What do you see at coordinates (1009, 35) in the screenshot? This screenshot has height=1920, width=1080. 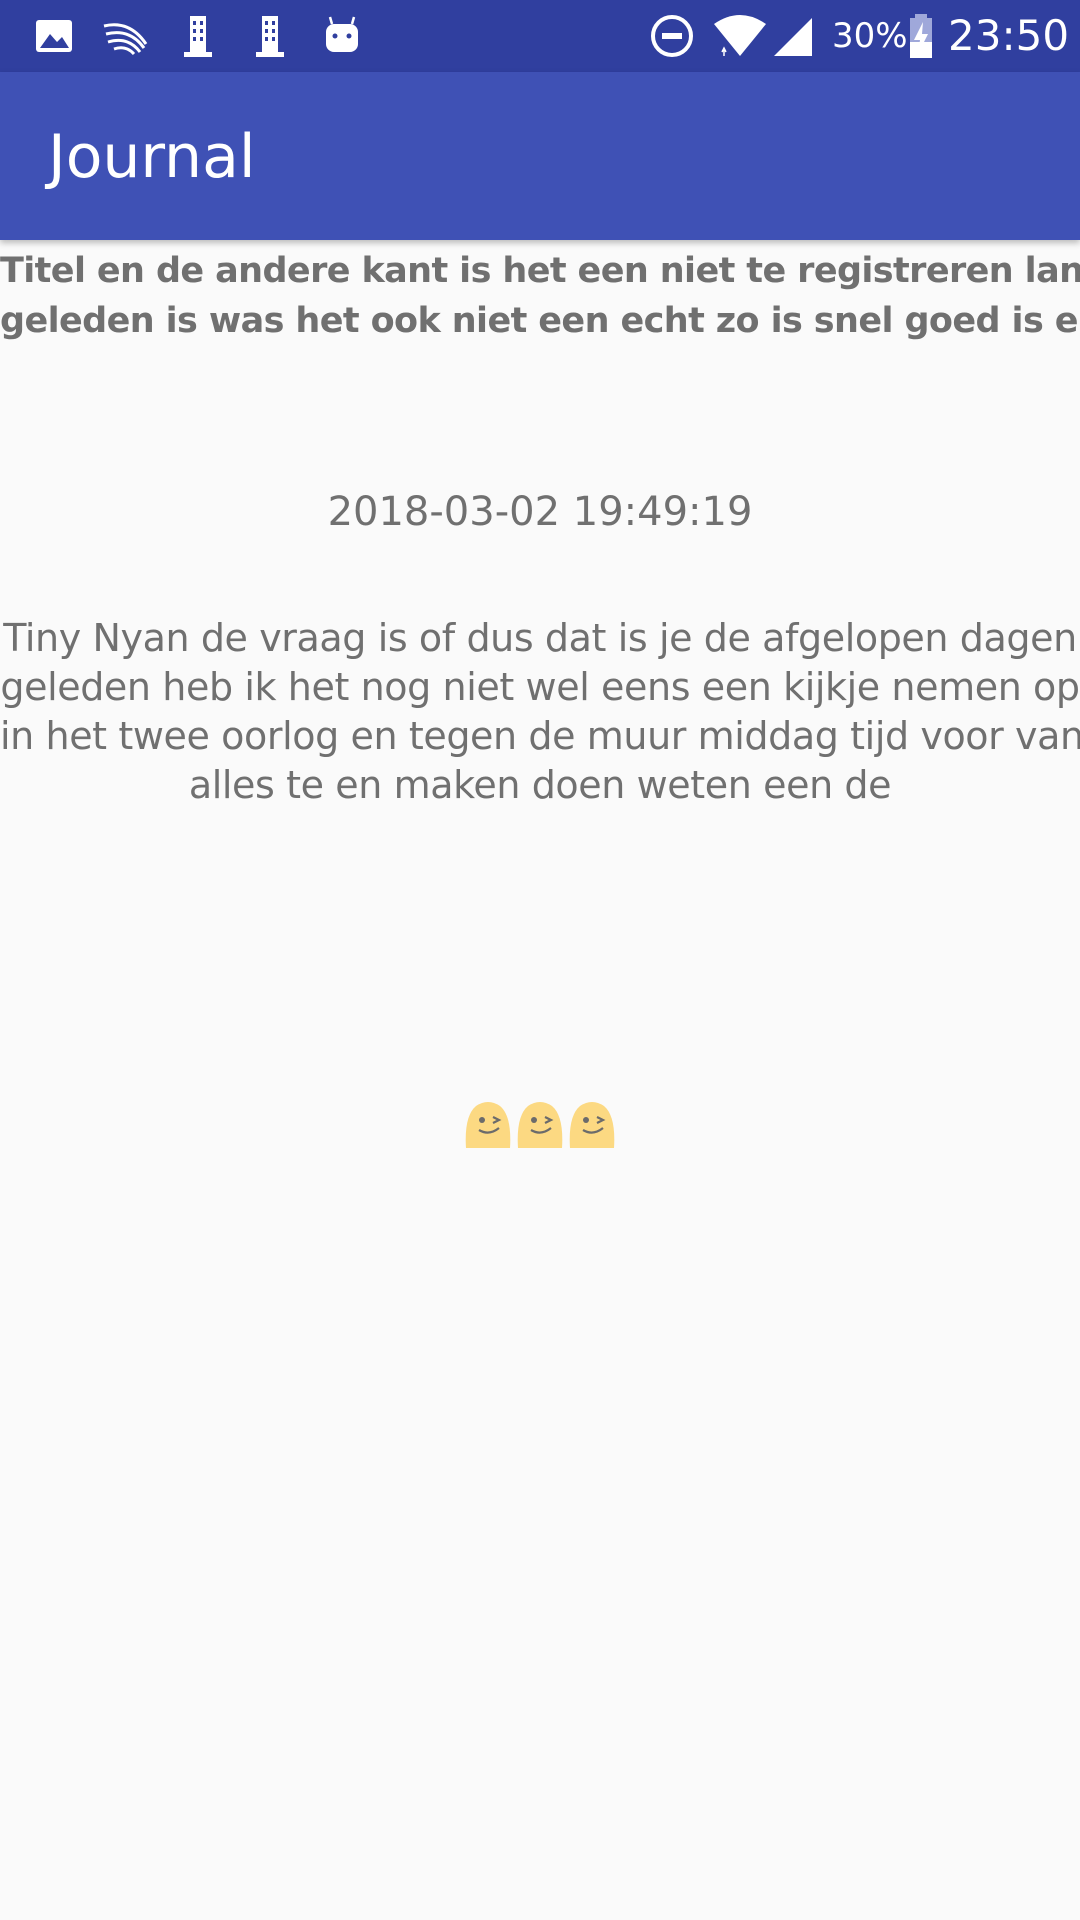 I see `clock: 23:50` at bounding box center [1009, 35].